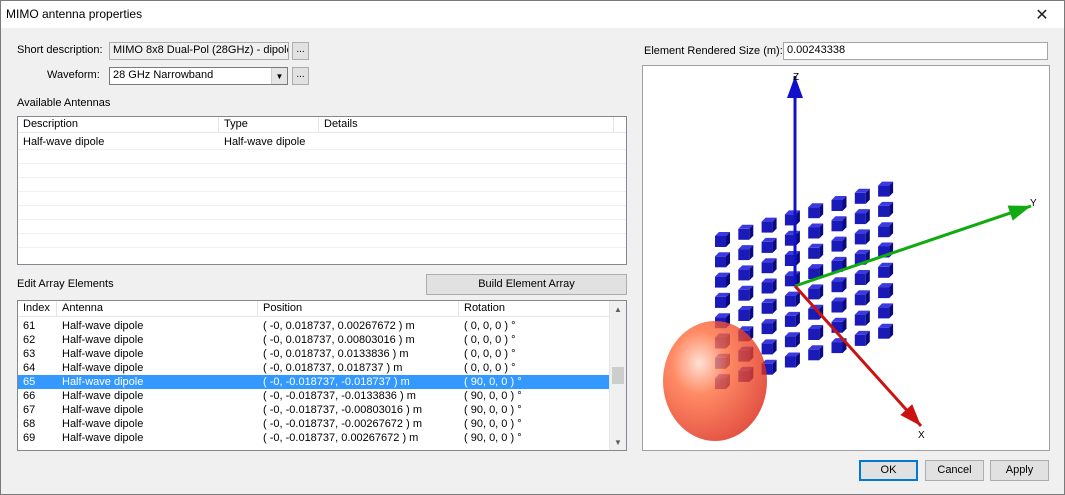 Image resolution: width=1065 pixels, height=495 pixels. What do you see at coordinates (342, 410) in the screenshot?
I see `element-position: ( -0, -0.018737, -0.00803016 ) m` at bounding box center [342, 410].